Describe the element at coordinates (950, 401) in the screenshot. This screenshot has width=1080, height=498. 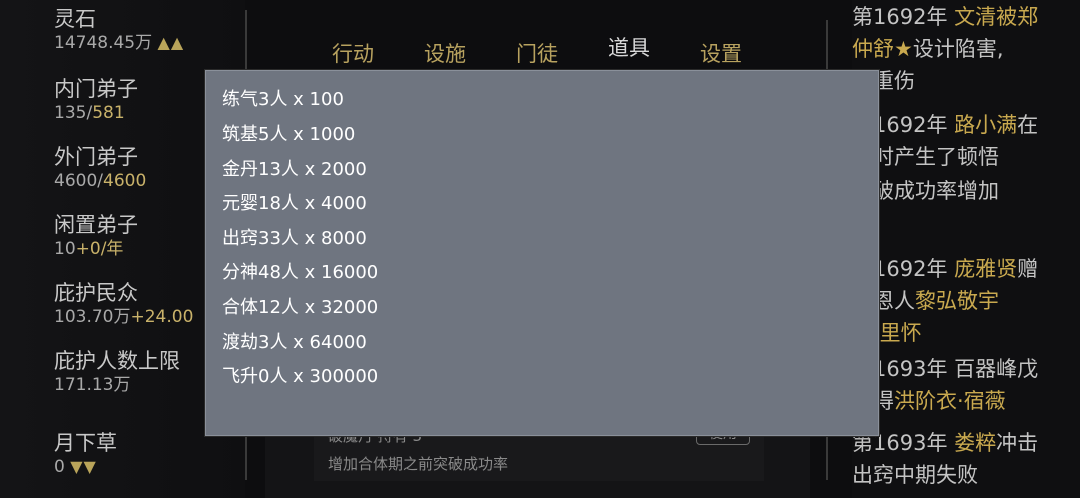
I see `log-highlight: 洪阶衣·宿薇` at that location.